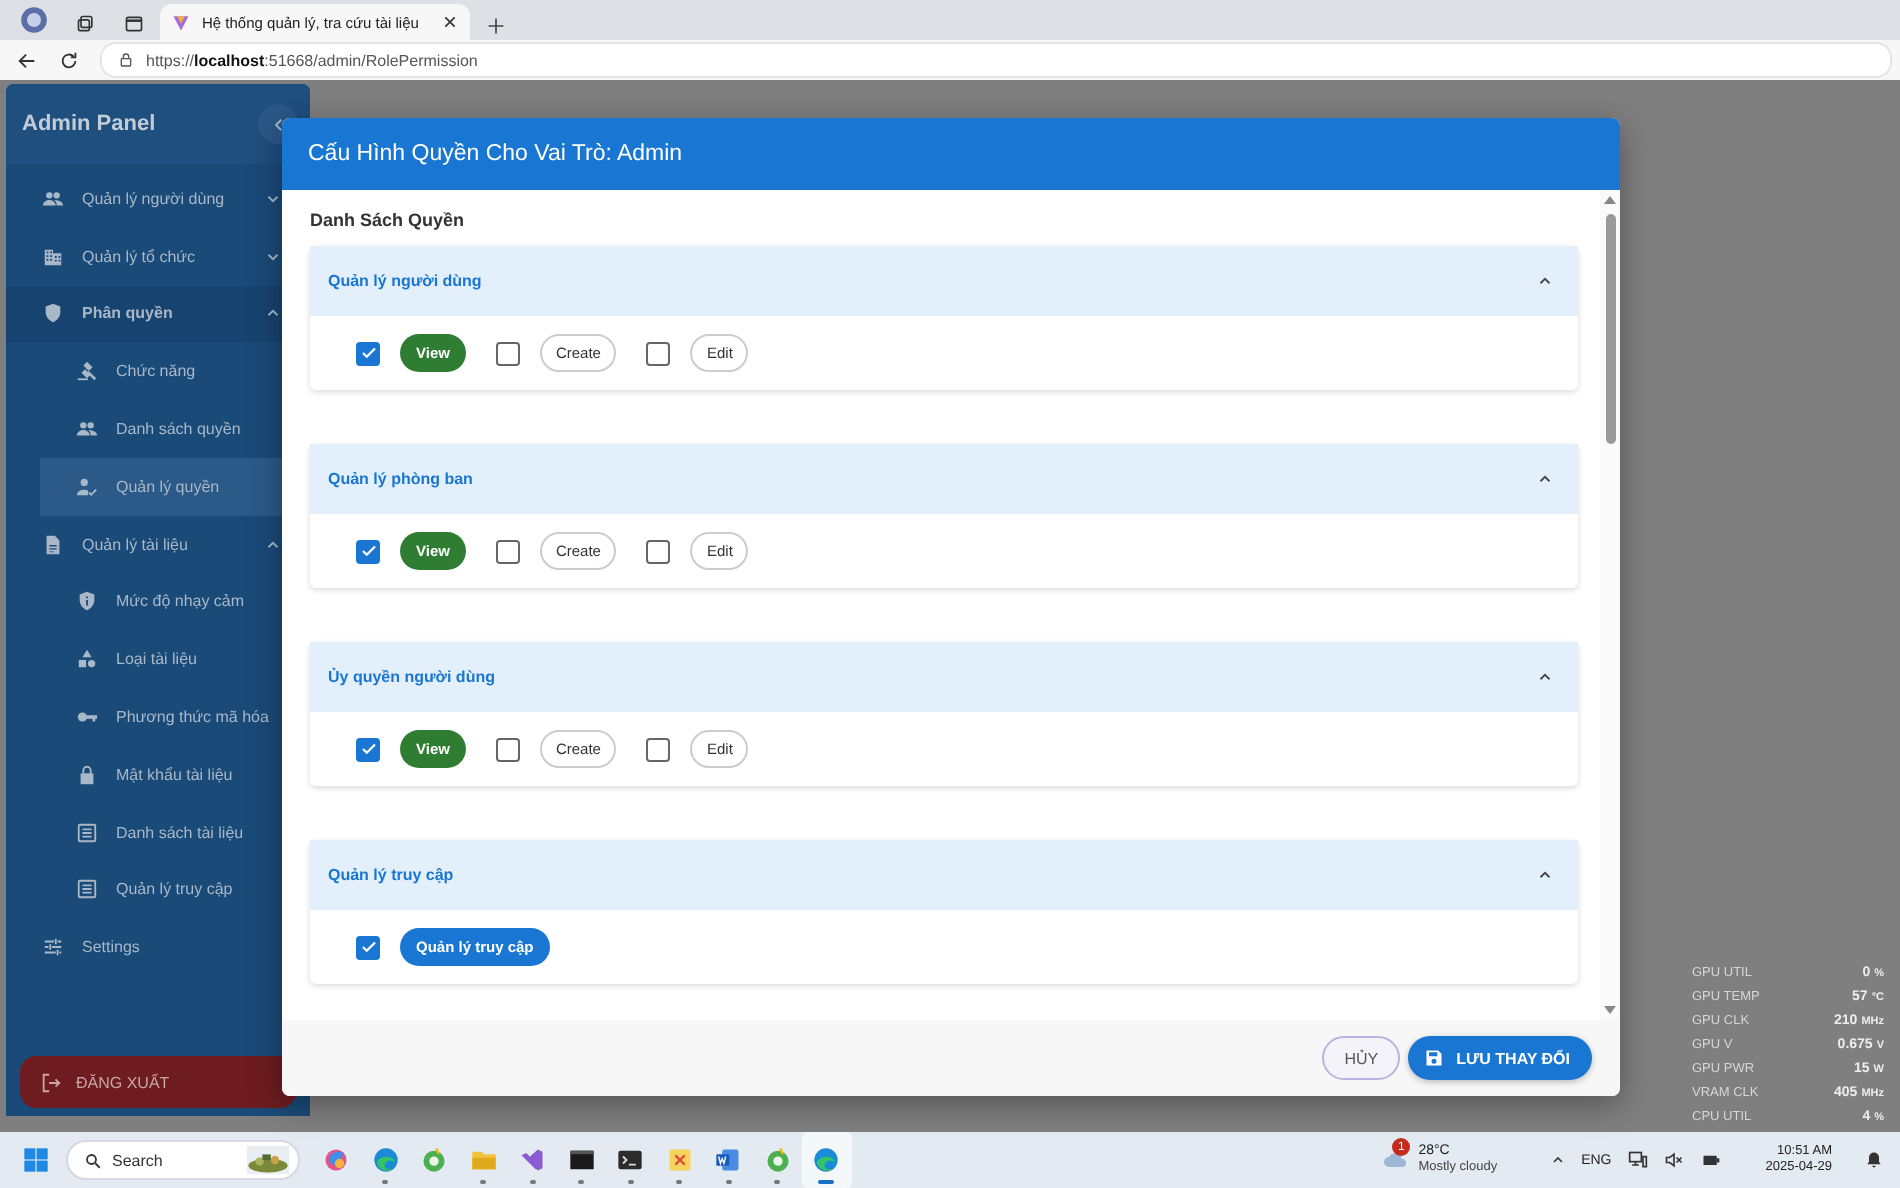 This screenshot has height=1188, width=1900. What do you see at coordinates (69, 60) in the screenshot?
I see `refresh-icon` at bounding box center [69, 60].